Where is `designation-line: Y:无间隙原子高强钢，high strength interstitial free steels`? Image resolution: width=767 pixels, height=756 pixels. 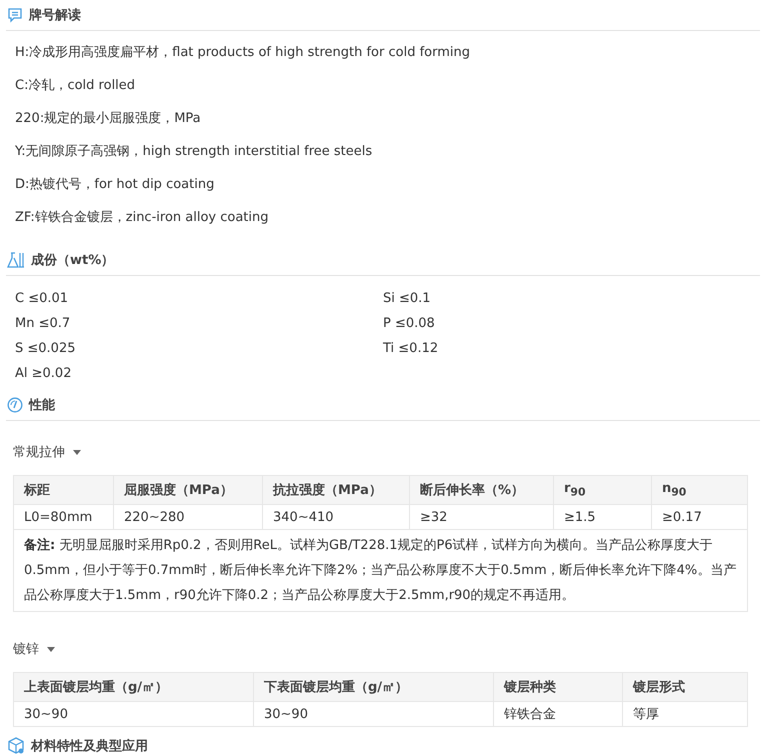 designation-line: Y:无间隙原子高强钢，high strength interstitial free steels is located at coordinates (194, 152).